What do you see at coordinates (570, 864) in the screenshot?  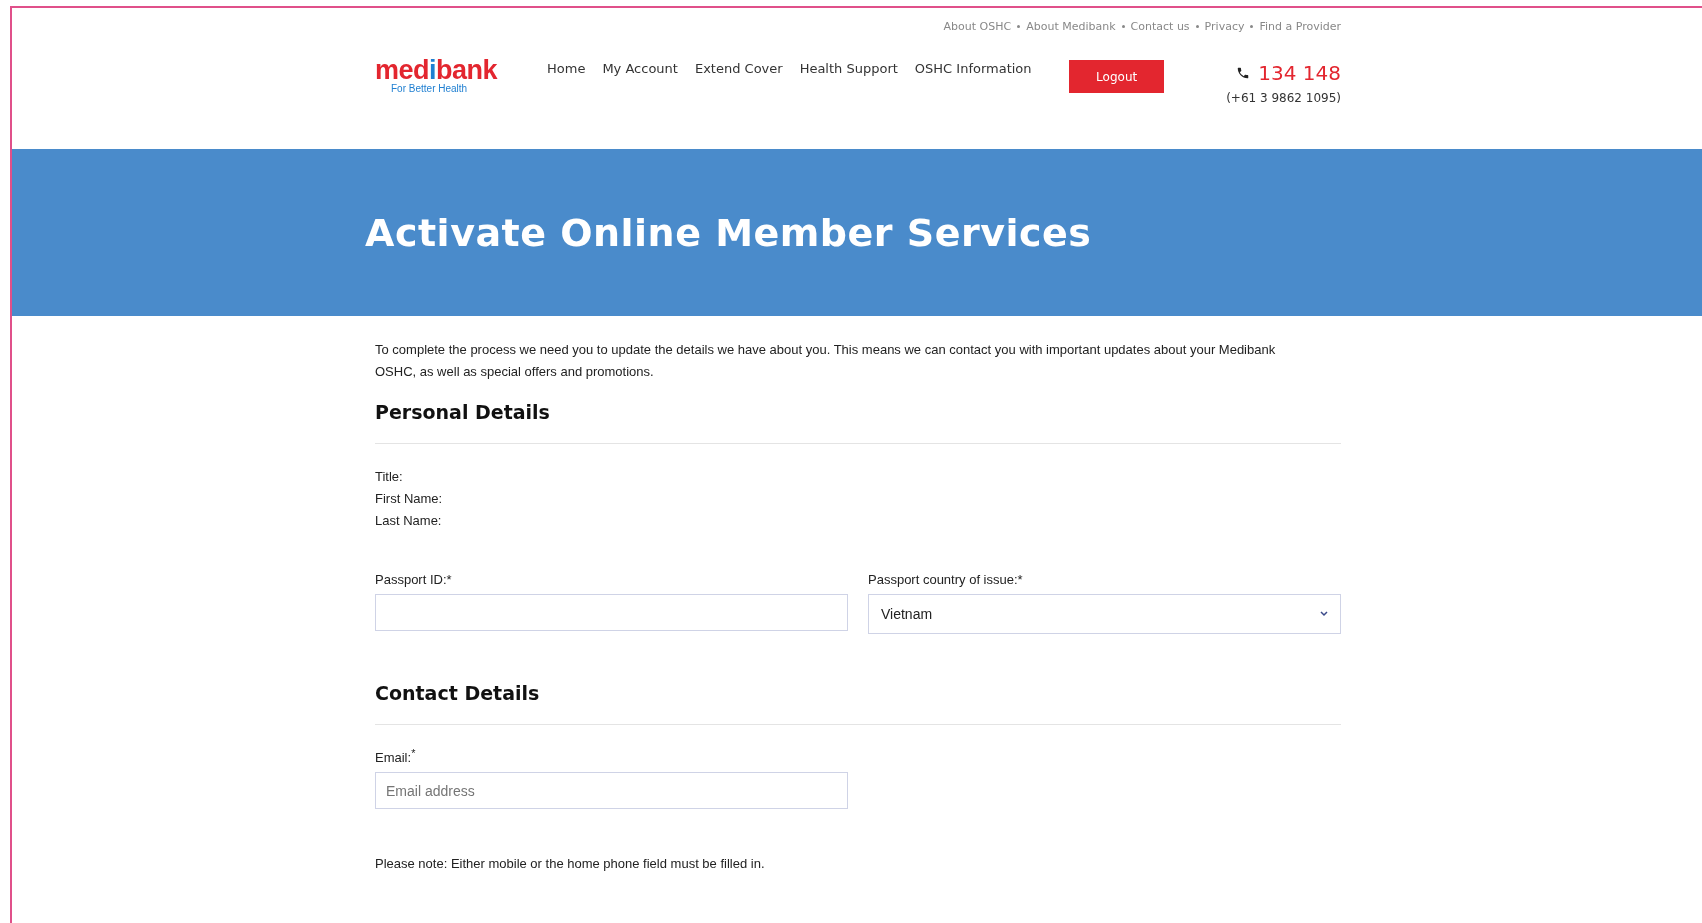 I see `note-text: Please note: Either mobile or the home phone field must be filled in.` at bounding box center [570, 864].